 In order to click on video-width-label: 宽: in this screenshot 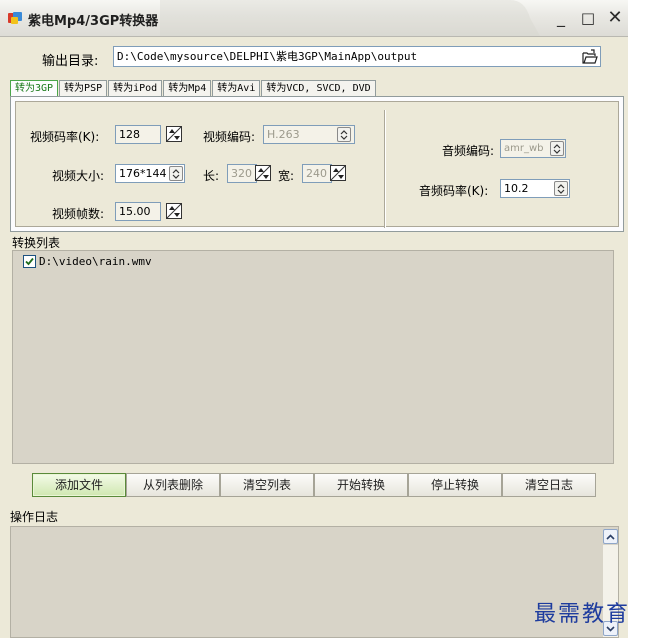, I will do `click(286, 176)`.